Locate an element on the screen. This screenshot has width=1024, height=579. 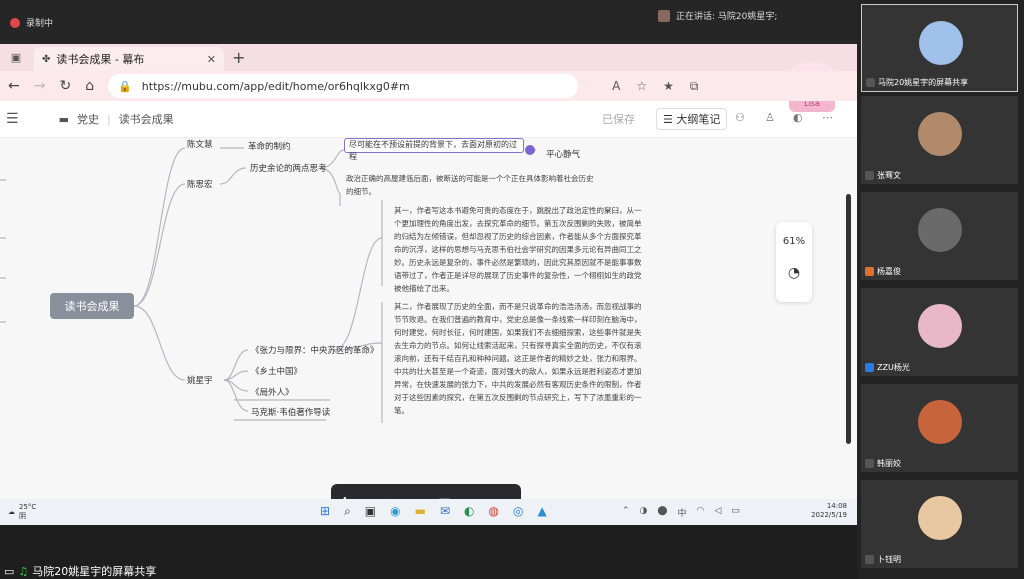
node-zhengzhi: 政治正确的高屋建瓴后面，被断送的可能是一个个正在具体影响着社会历史的细节。 is located at coordinates (471, 185).